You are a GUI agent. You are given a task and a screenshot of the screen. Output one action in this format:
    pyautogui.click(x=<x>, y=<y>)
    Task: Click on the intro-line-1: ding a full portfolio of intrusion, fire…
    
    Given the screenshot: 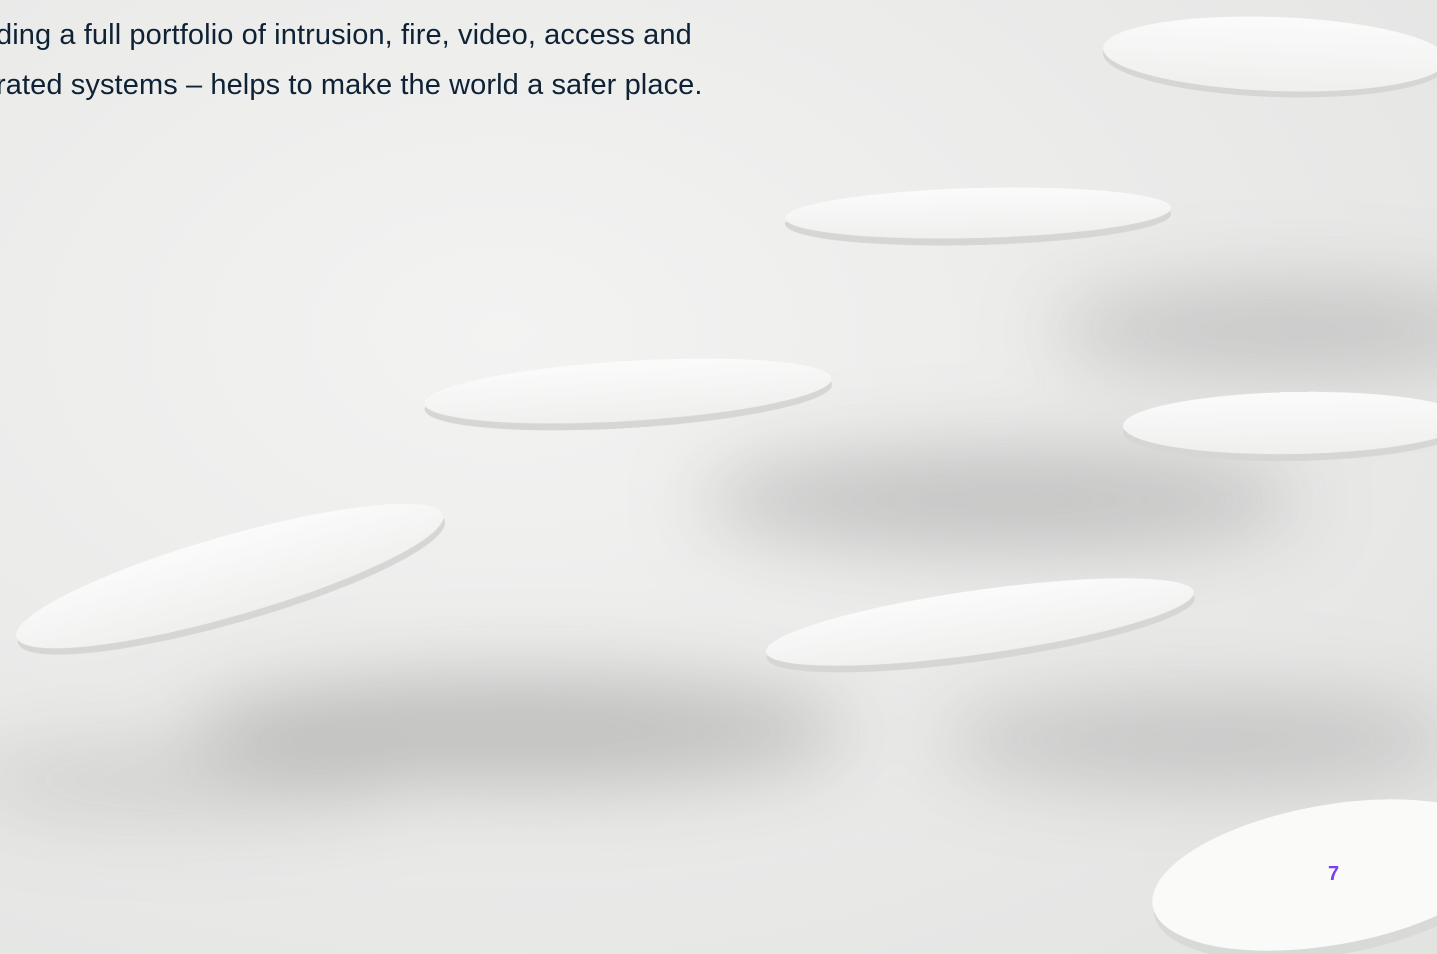 What is the action you would take?
    pyautogui.click(x=346, y=35)
    